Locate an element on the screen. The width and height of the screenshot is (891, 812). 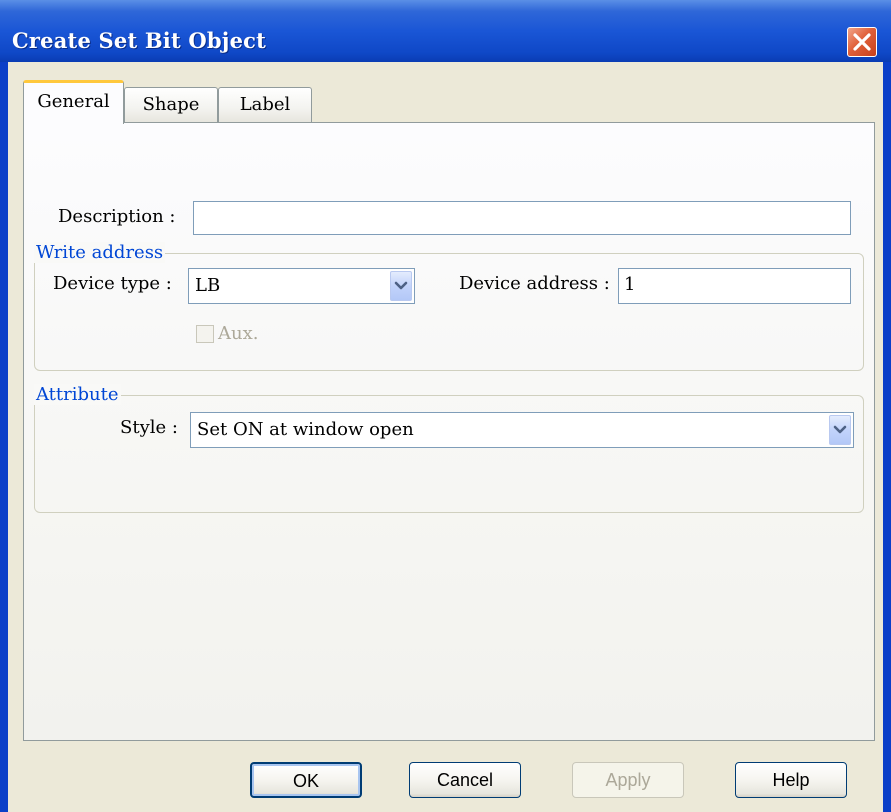
device-type-value: LB is located at coordinates (208, 285).